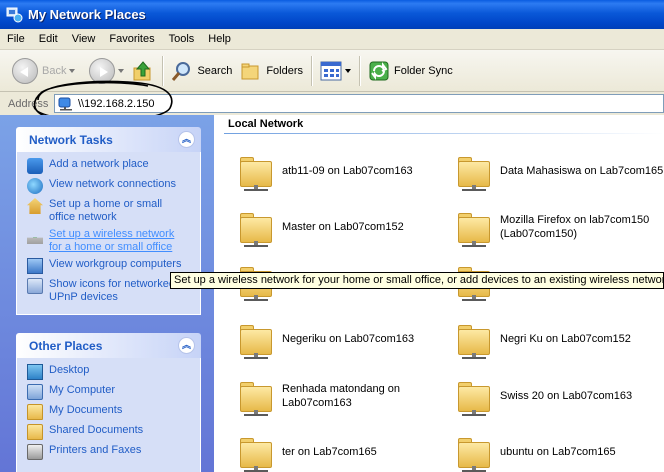 The width and height of the screenshot is (664, 472). I want to click on network-tasks-title: Network Tasks, so click(71, 139).